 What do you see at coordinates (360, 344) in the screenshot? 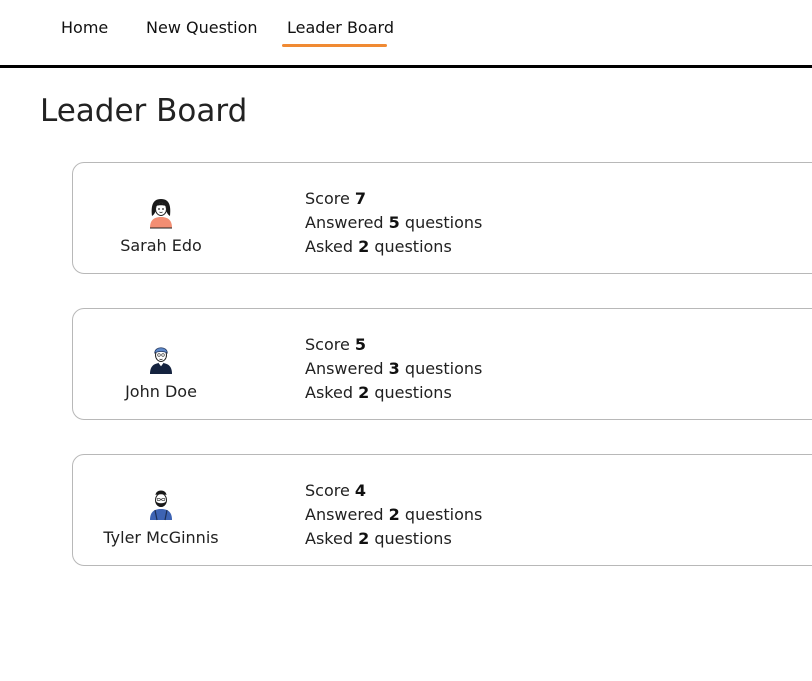
I see `score-value: 5` at bounding box center [360, 344].